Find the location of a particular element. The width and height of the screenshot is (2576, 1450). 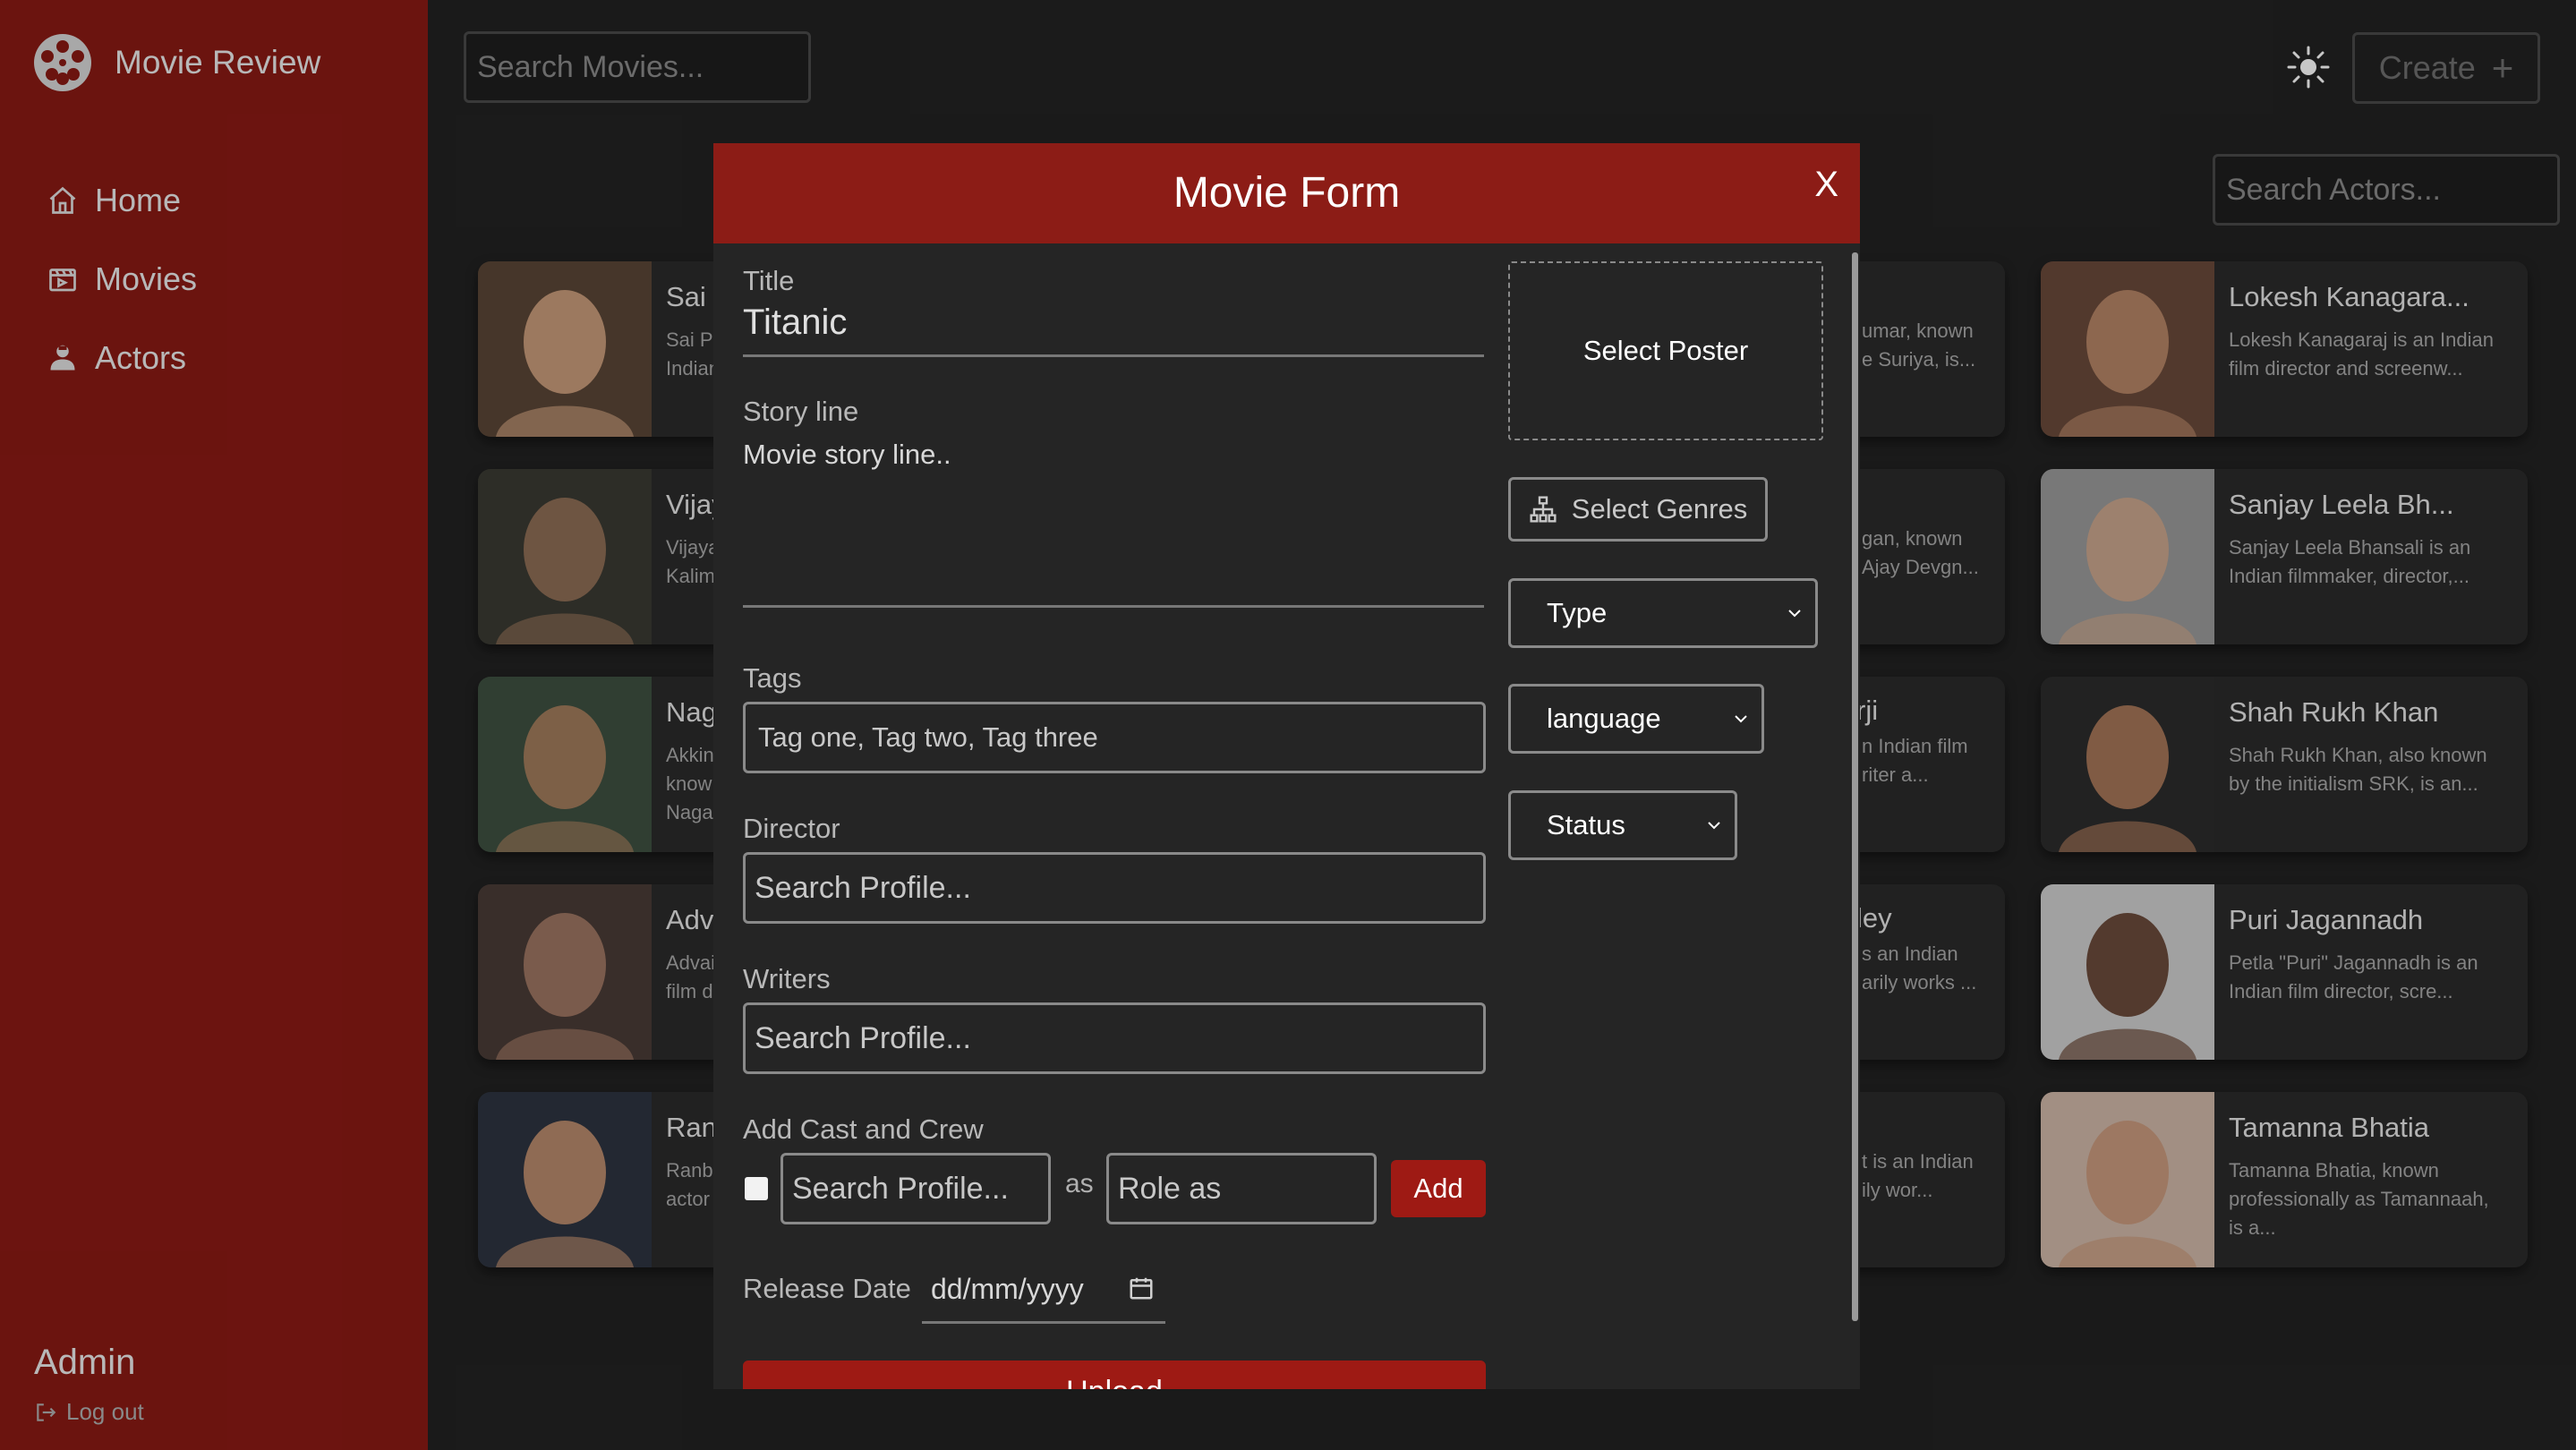

cast-as-label: as is located at coordinates (1079, 1183).